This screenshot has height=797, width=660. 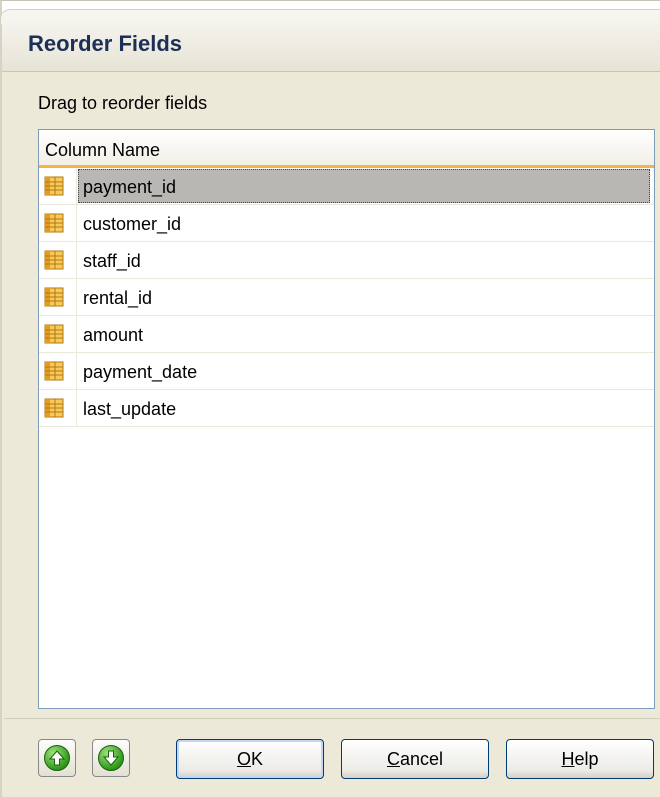 I want to click on field-name: staff_id, so click(x=112, y=261).